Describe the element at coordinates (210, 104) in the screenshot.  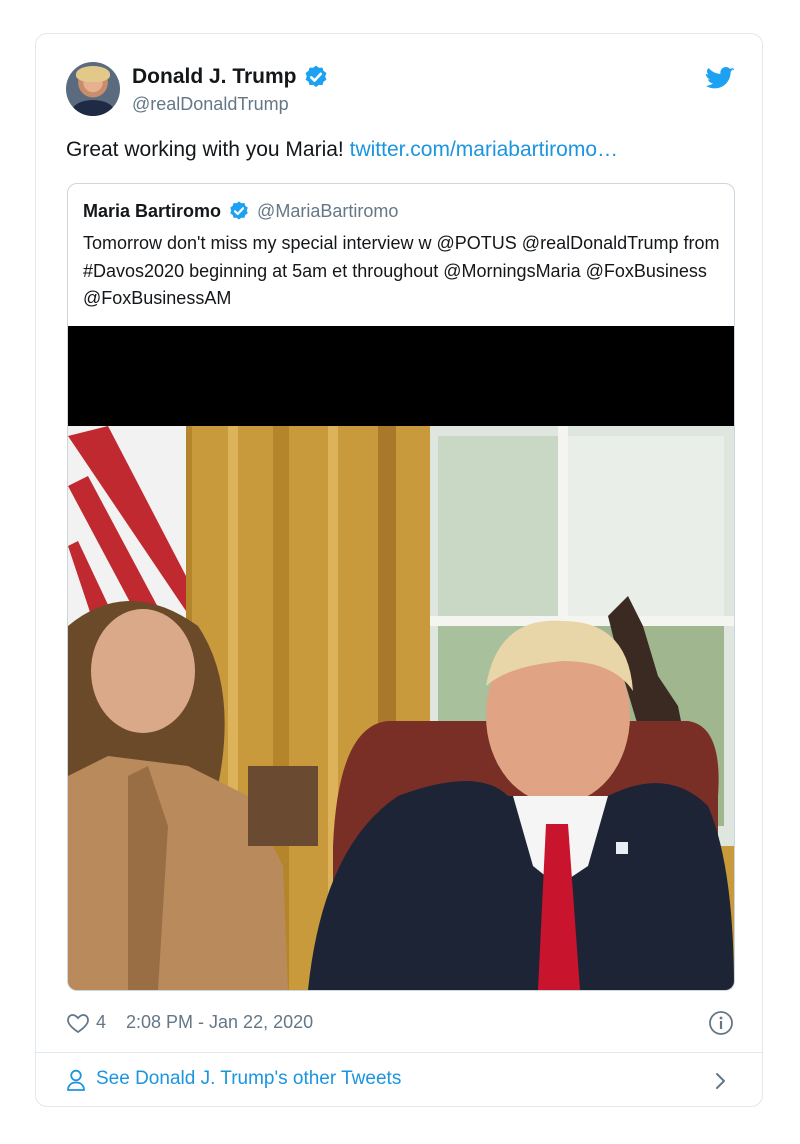
I see `author-handle: @realDonaldTrump` at that location.